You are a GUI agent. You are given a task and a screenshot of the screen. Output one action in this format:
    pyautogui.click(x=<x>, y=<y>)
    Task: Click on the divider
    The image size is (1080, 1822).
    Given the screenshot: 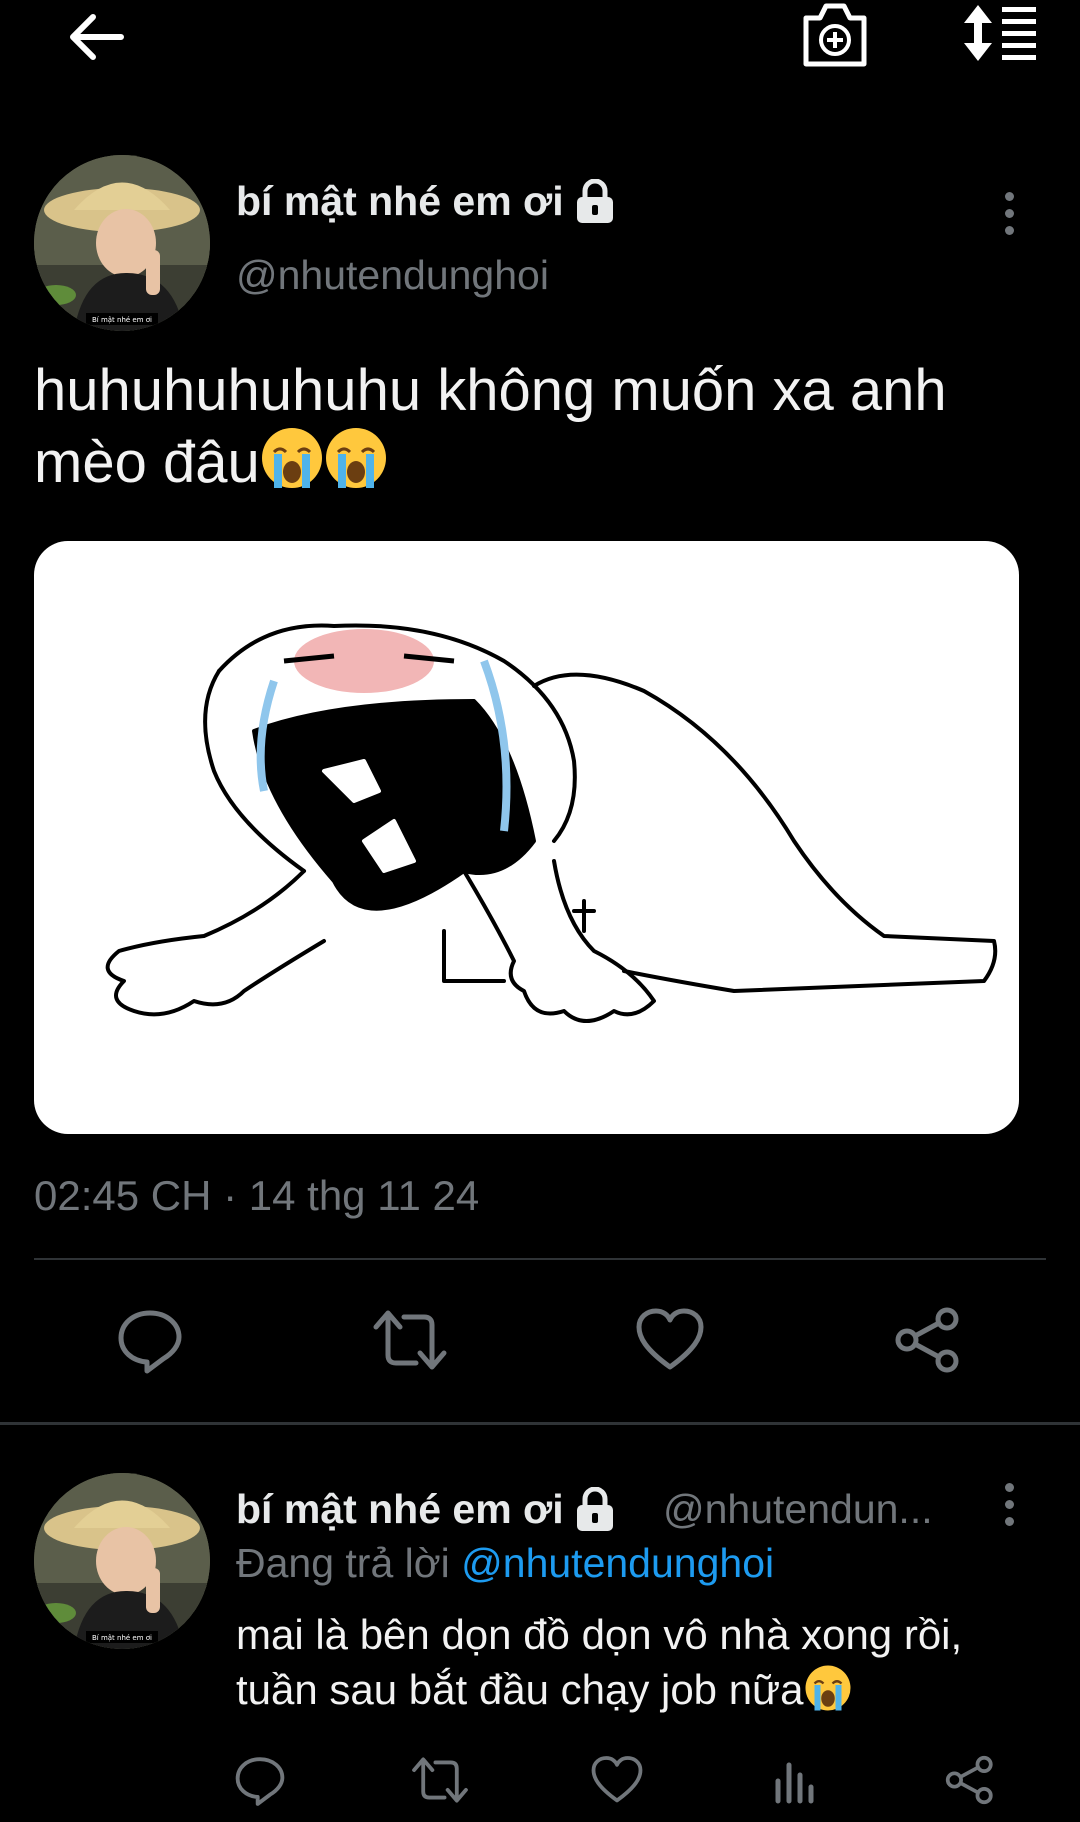 What is the action you would take?
    pyautogui.click(x=540, y=1259)
    